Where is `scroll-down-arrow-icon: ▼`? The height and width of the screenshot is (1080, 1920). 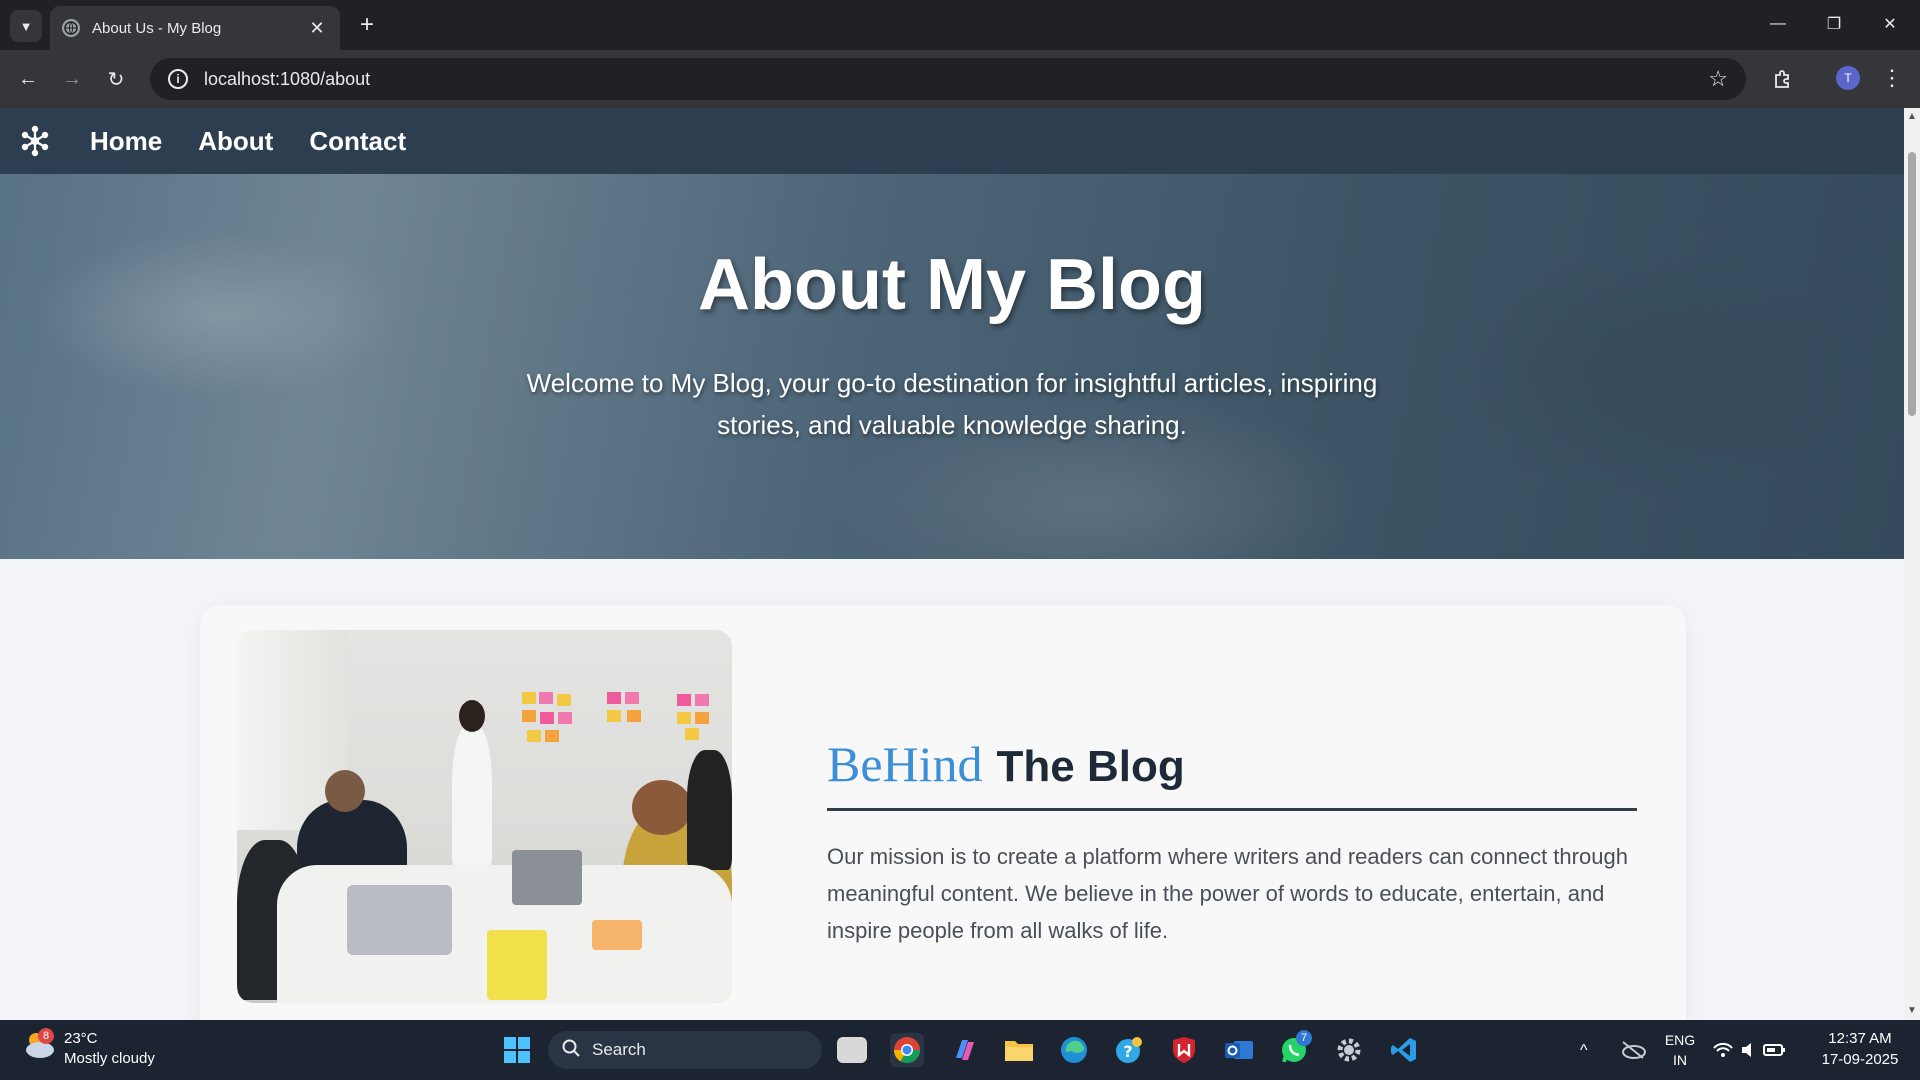 scroll-down-arrow-icon: ▼ is located at coordinates (1912, 1011).